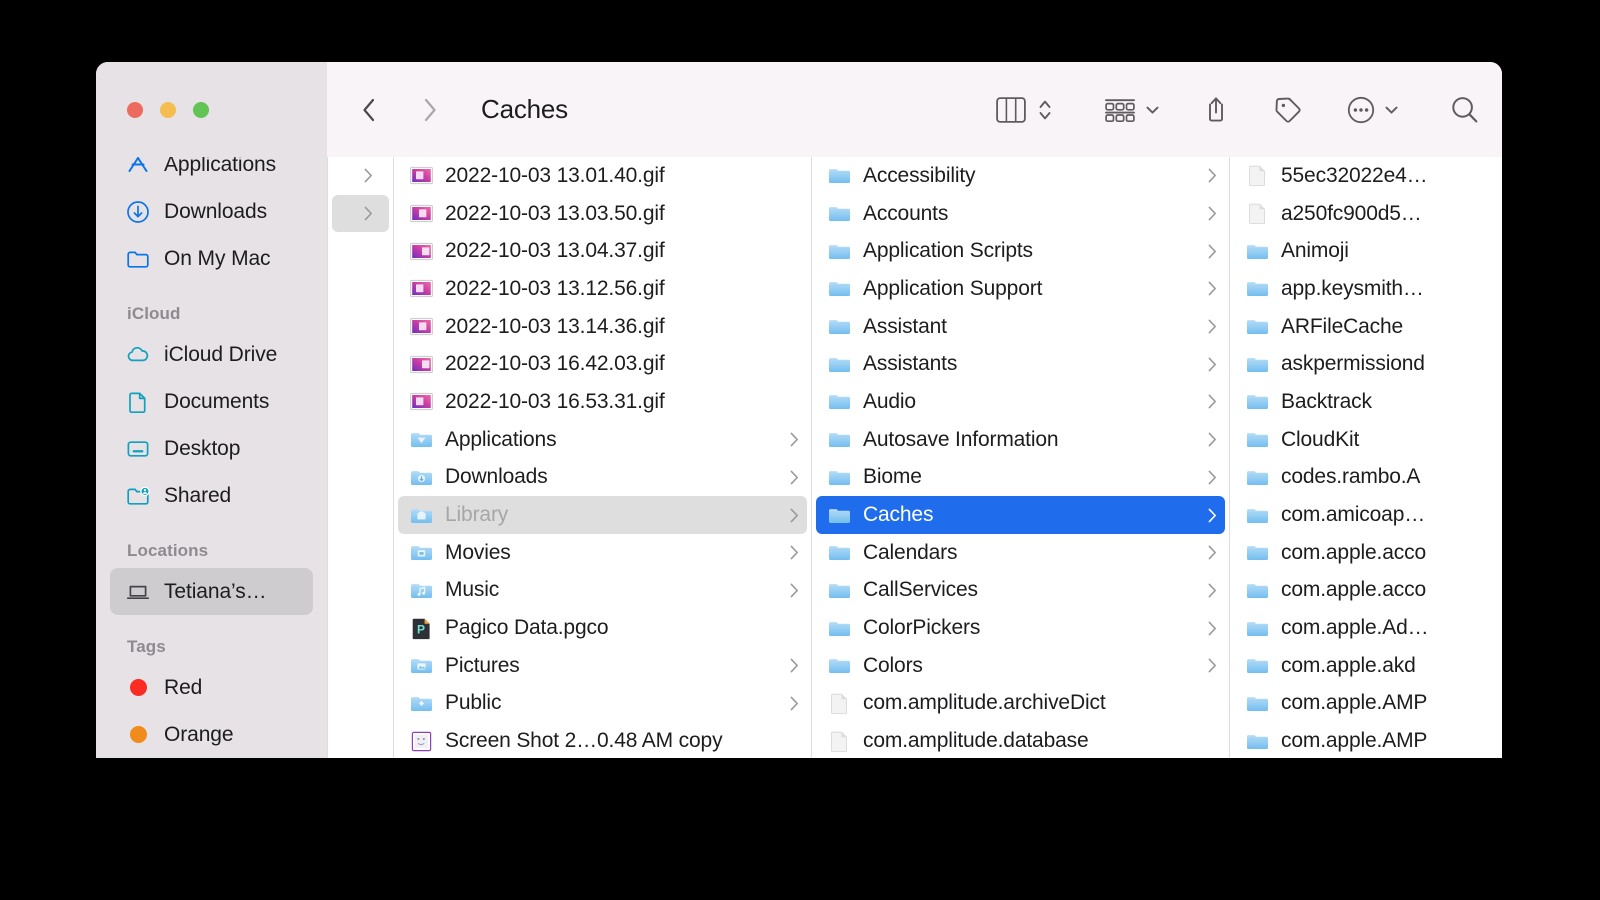  I want to click on maximize-button, so click(201, 109).